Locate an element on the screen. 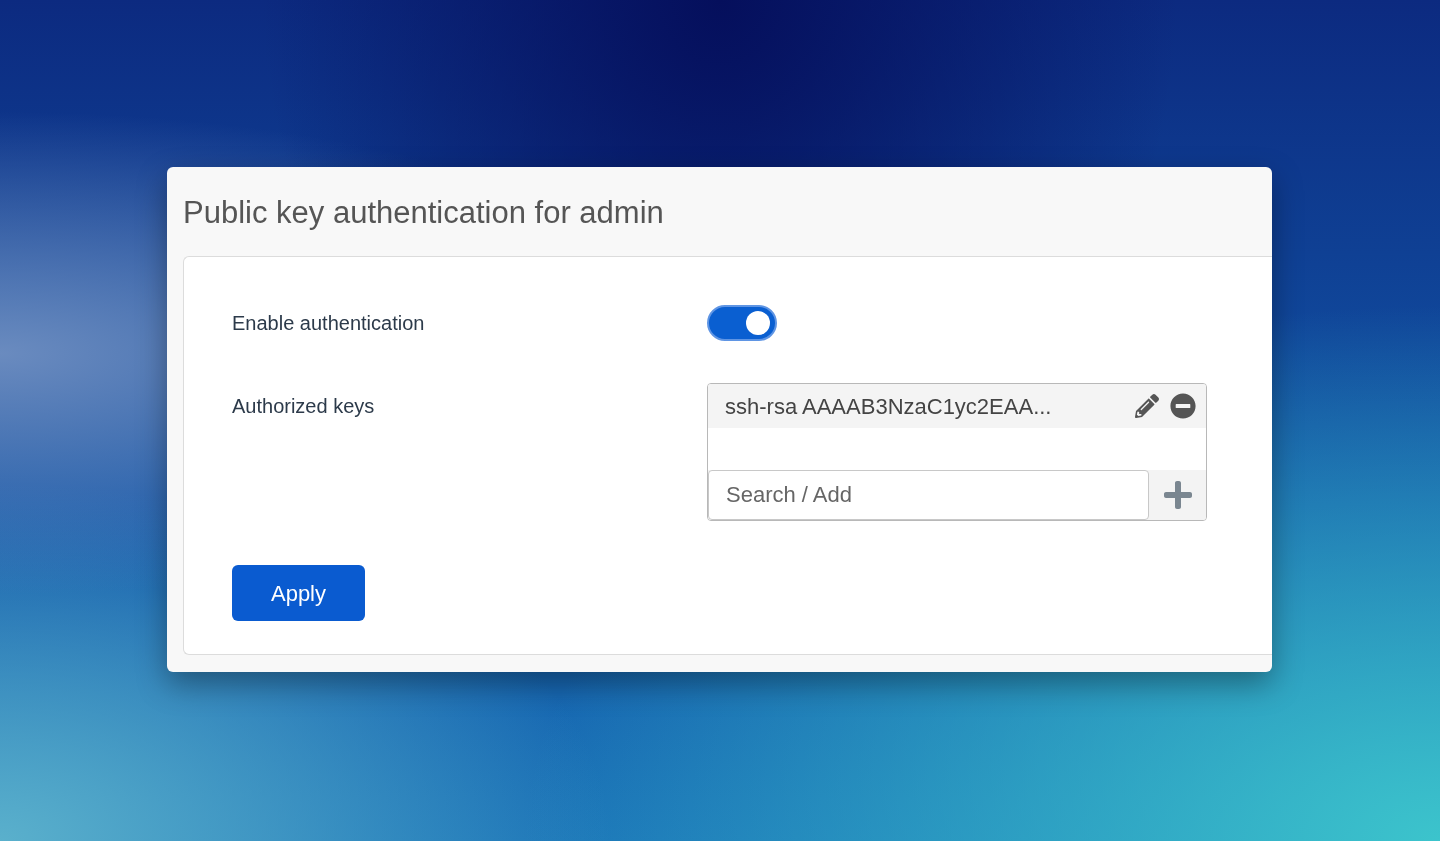  plus-icon is located at coordinates (1177, 495).